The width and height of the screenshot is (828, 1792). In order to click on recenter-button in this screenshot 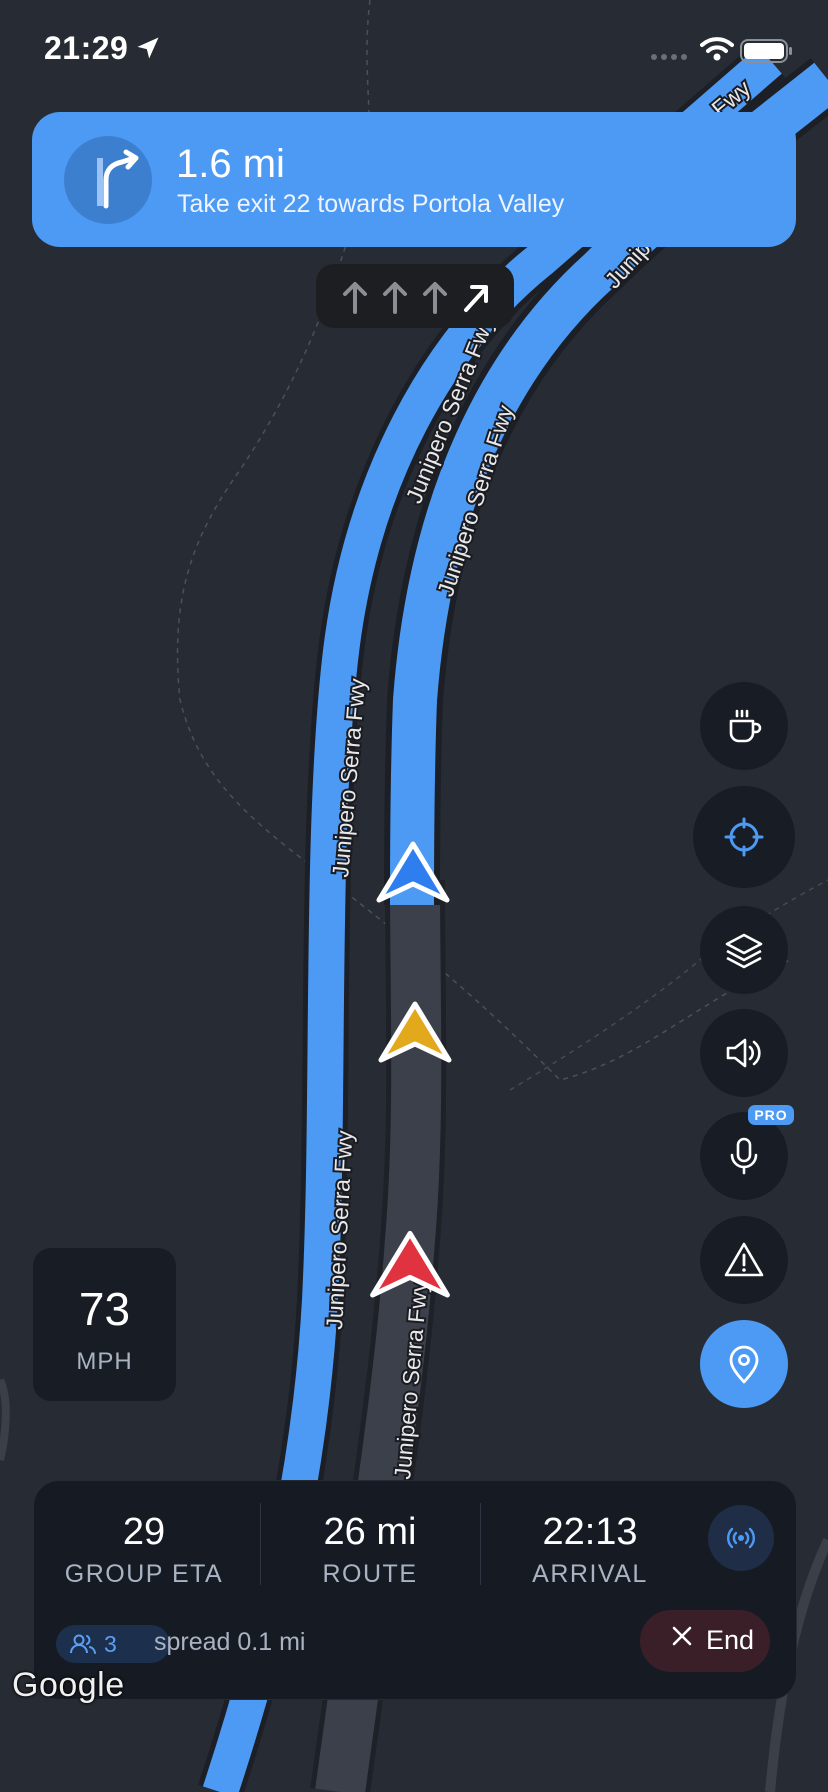, I will do `click(744, 837)`.